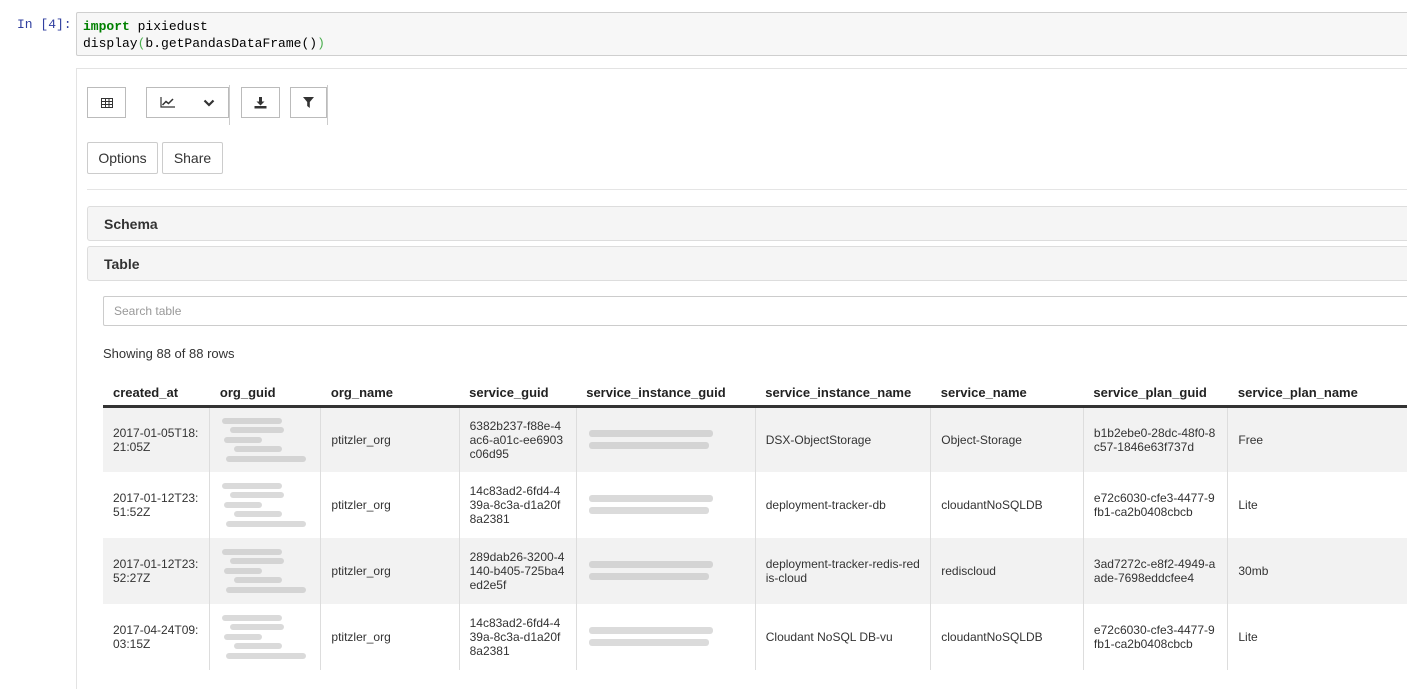 The height and width of the screenshot is (689, 1407). What do you see at coordinates (1155, 439) in the screenshot?
I see `cell-service-plan-guid: b1b2ebe0-28dc-48f0-8c57-1846e63f737d` at bounding box center [1155, 439].